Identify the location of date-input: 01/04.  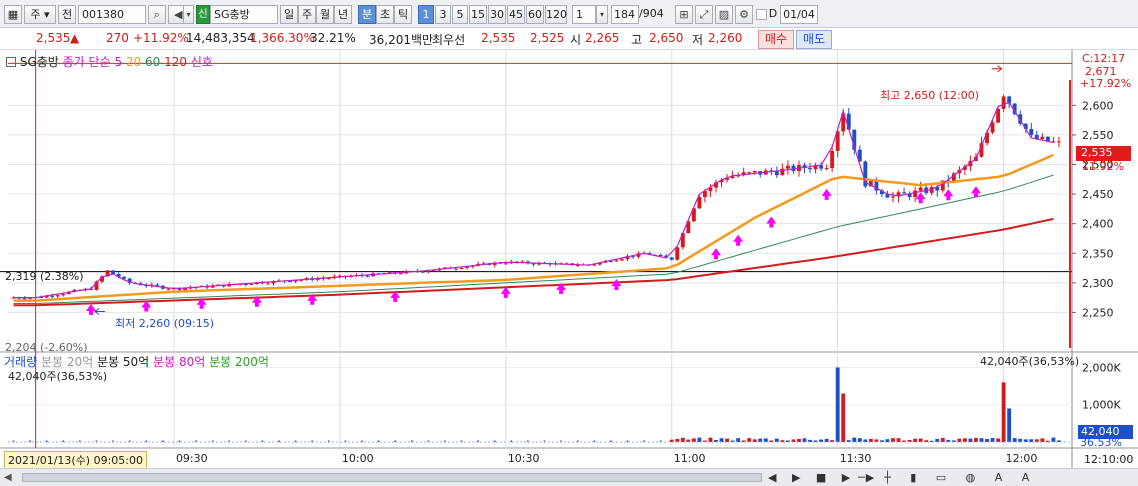
(799, 14).